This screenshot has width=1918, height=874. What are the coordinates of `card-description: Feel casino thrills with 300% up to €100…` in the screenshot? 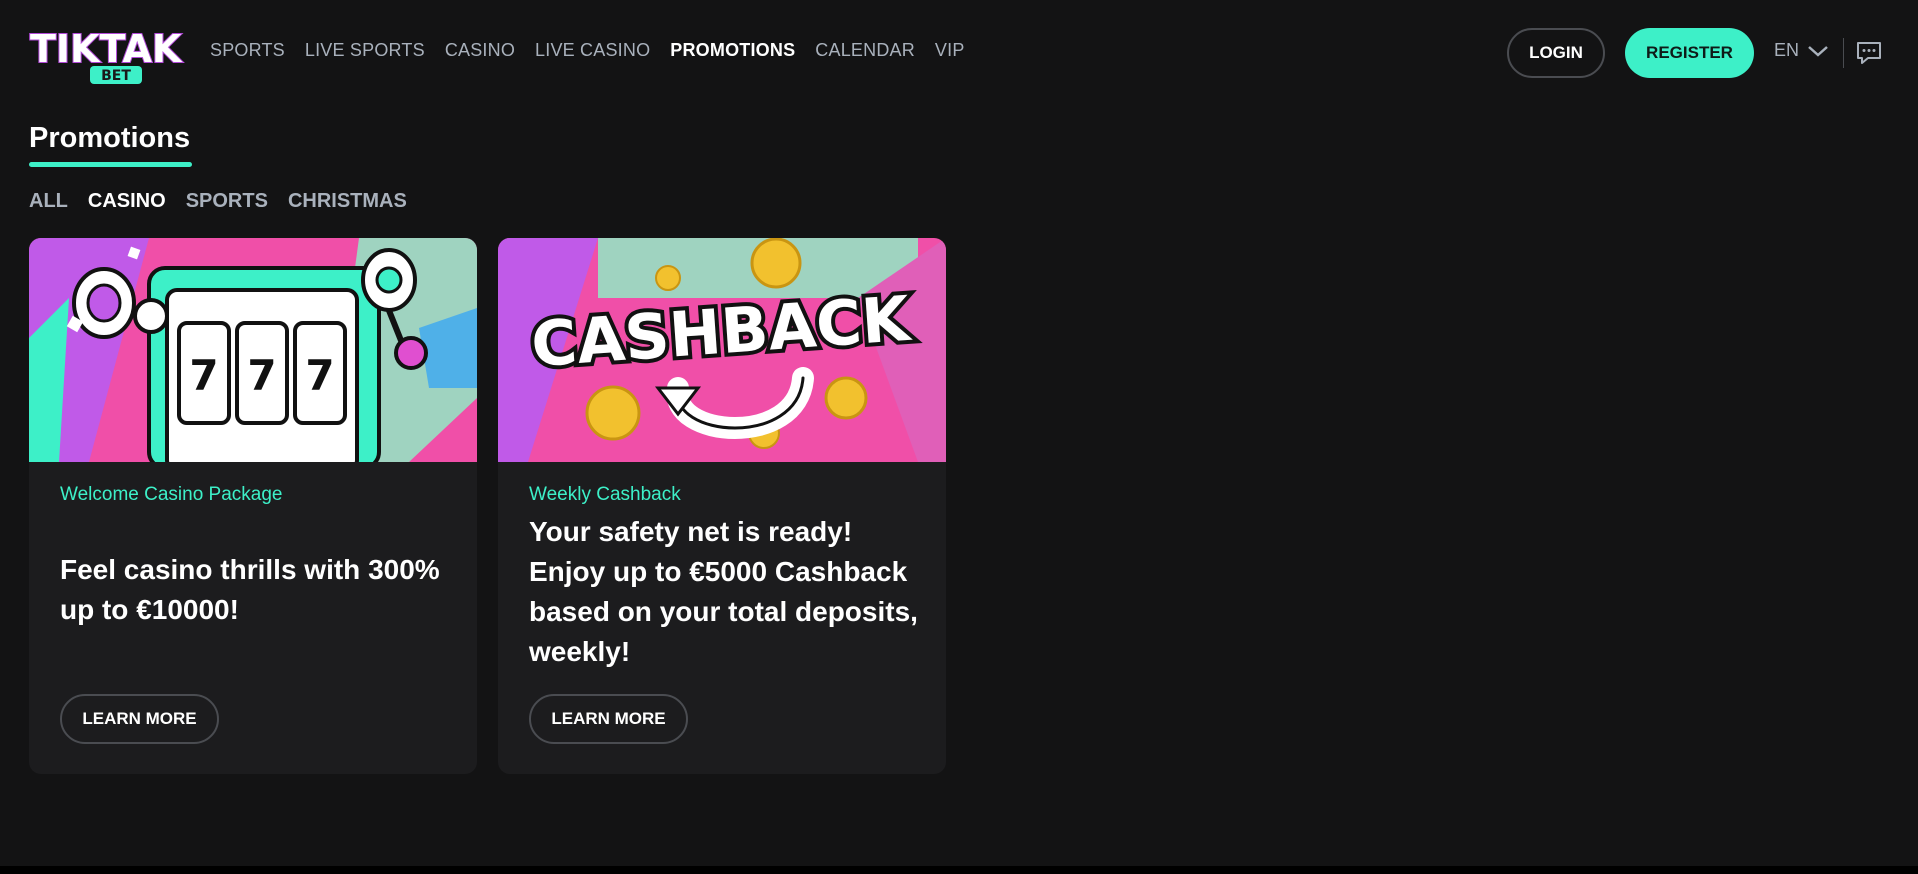 It's located at (250, 589).